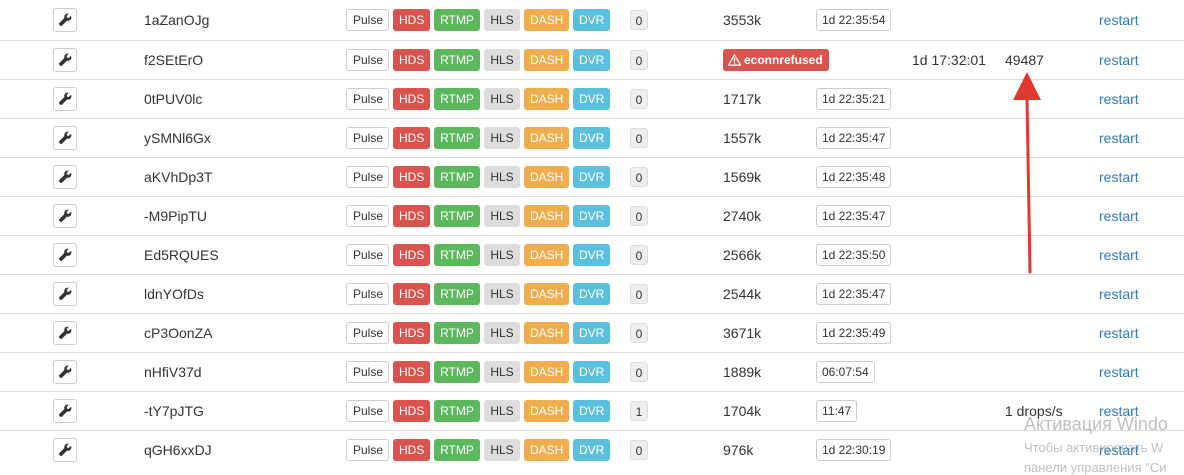 This screenshot has height=475, width=1184. I want to click on bitrate: 2740k, so click(742, 215).